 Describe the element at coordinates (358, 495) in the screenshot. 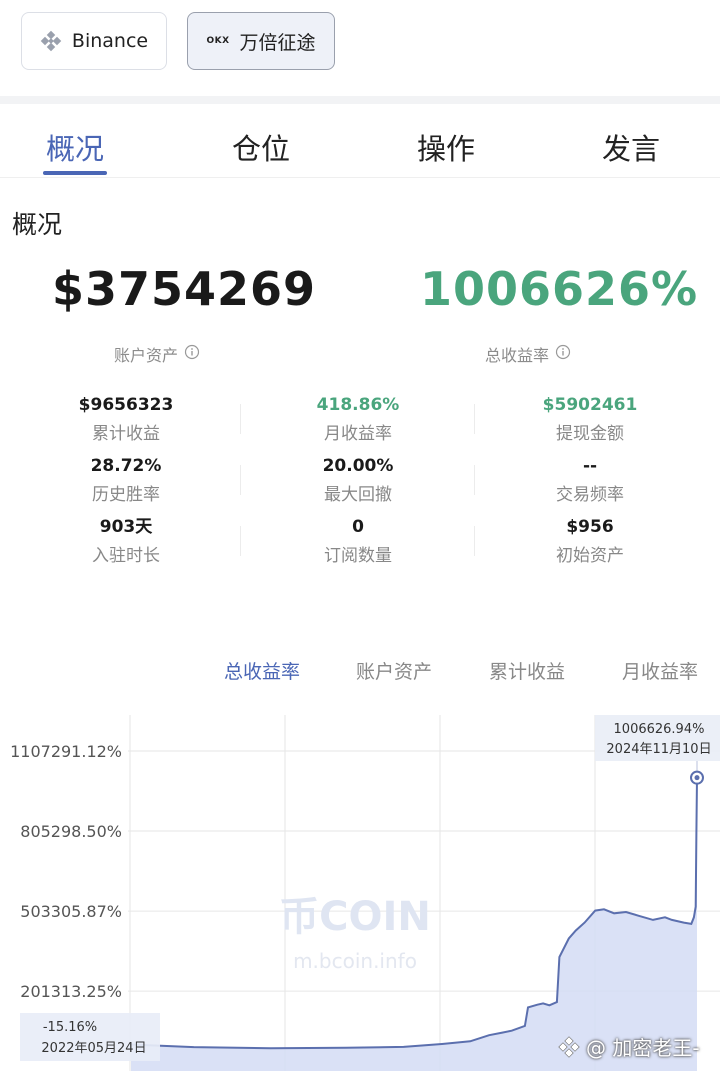

I see `stat-label: 最大回撤` at that location.